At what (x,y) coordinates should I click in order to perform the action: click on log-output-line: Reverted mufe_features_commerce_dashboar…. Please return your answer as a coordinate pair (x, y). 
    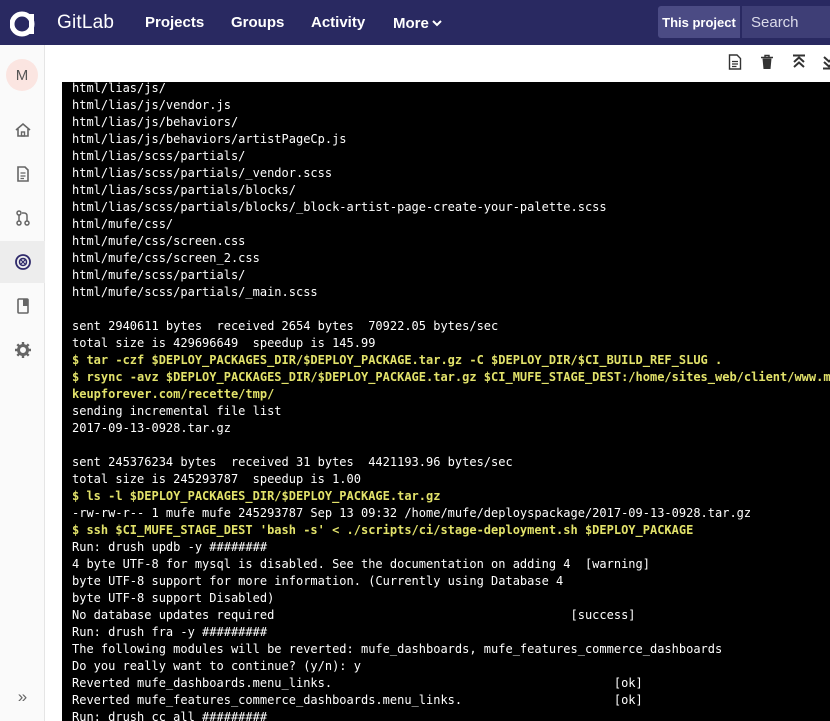
    Looking at the image, I should click on (357, 700).